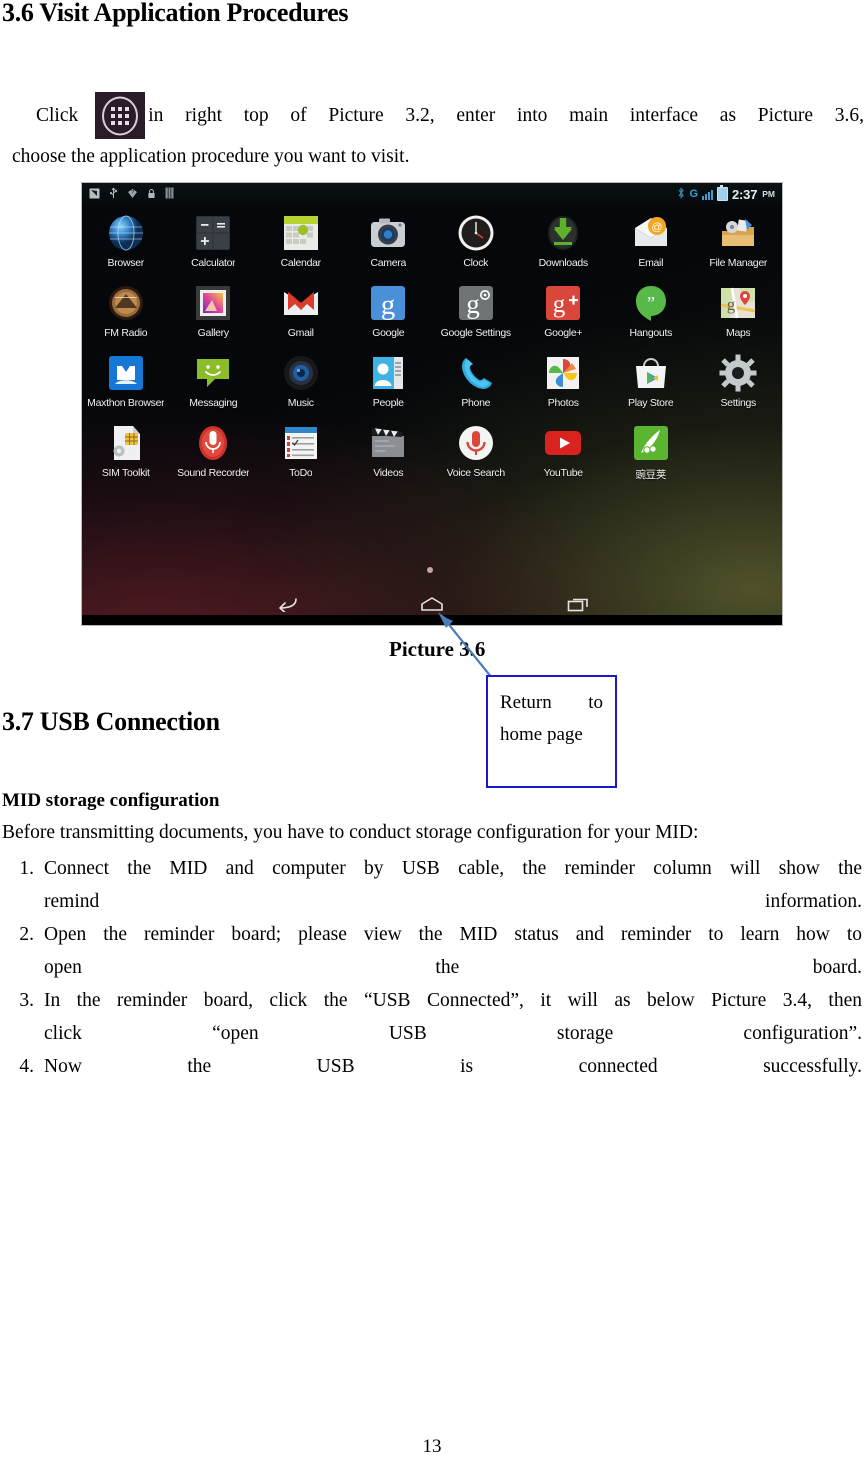 This screenshot has height=1475, width=864. I want to click on app-icon-cell: Gmail, so click(301, 312).